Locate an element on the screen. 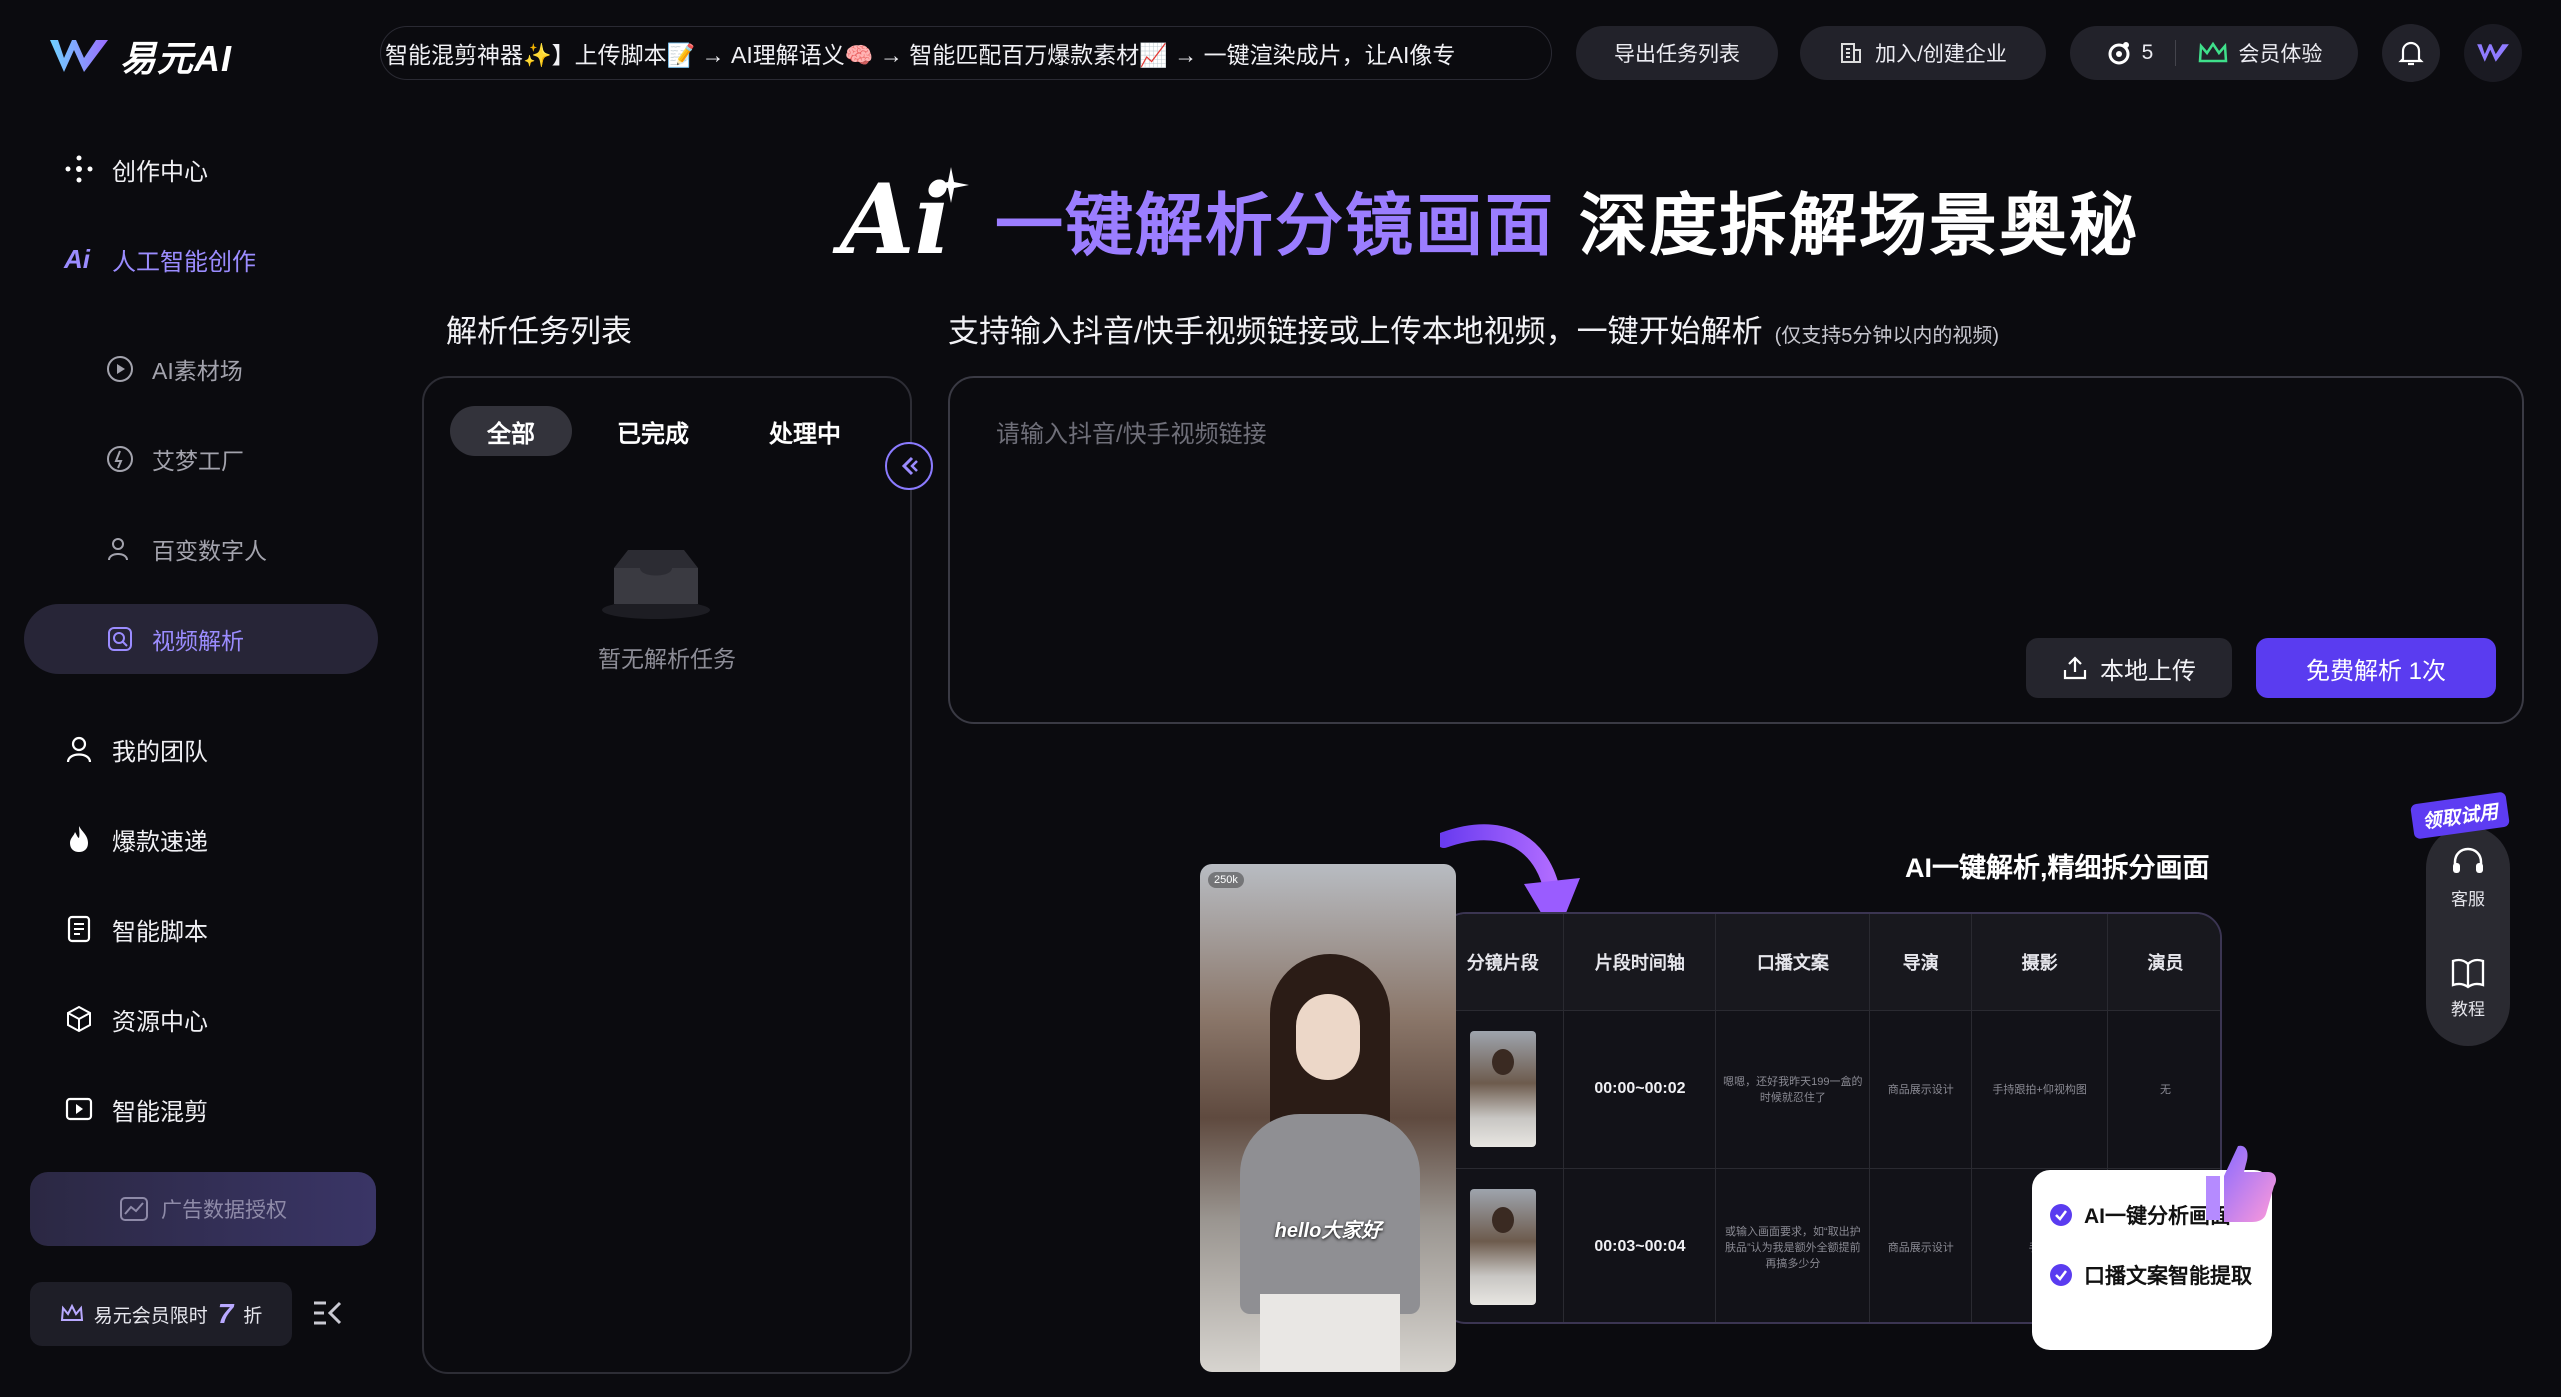 The width and height of the screenshot is (2561, 1397). sidebar-item-smart-mix: 智能混剪 is located at coordinates (201, 1109).